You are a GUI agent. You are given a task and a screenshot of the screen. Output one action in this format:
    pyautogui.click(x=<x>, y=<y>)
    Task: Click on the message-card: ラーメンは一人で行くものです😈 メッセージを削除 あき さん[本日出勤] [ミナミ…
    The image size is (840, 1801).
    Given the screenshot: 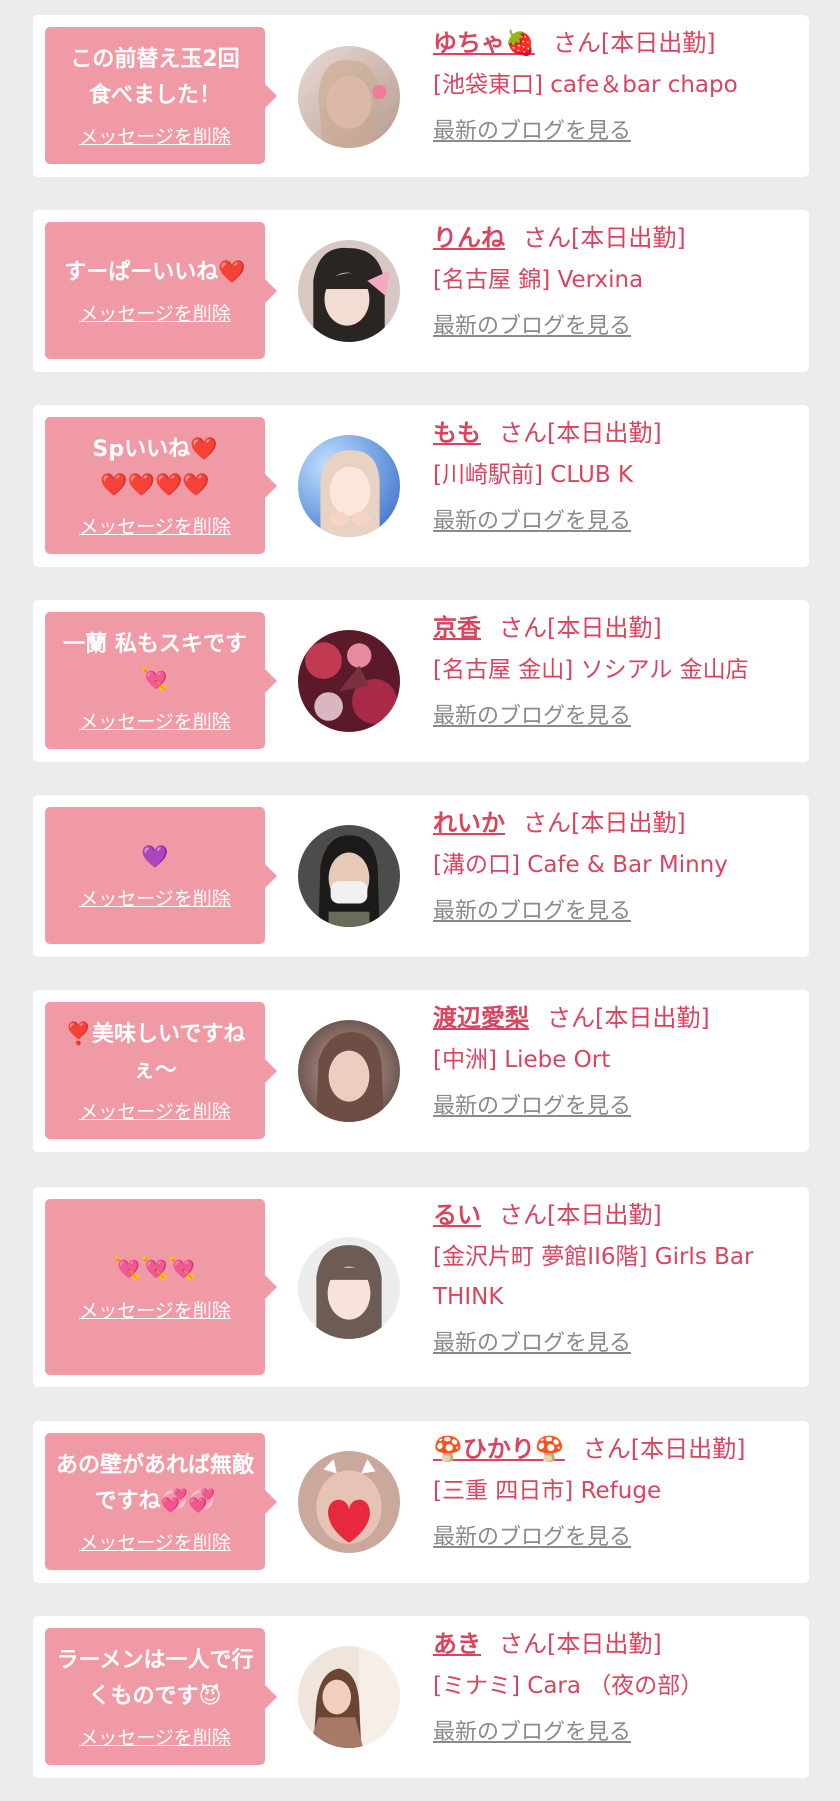 What is the action you would take?
    pyautogui.click(x=421, y=1697)
    